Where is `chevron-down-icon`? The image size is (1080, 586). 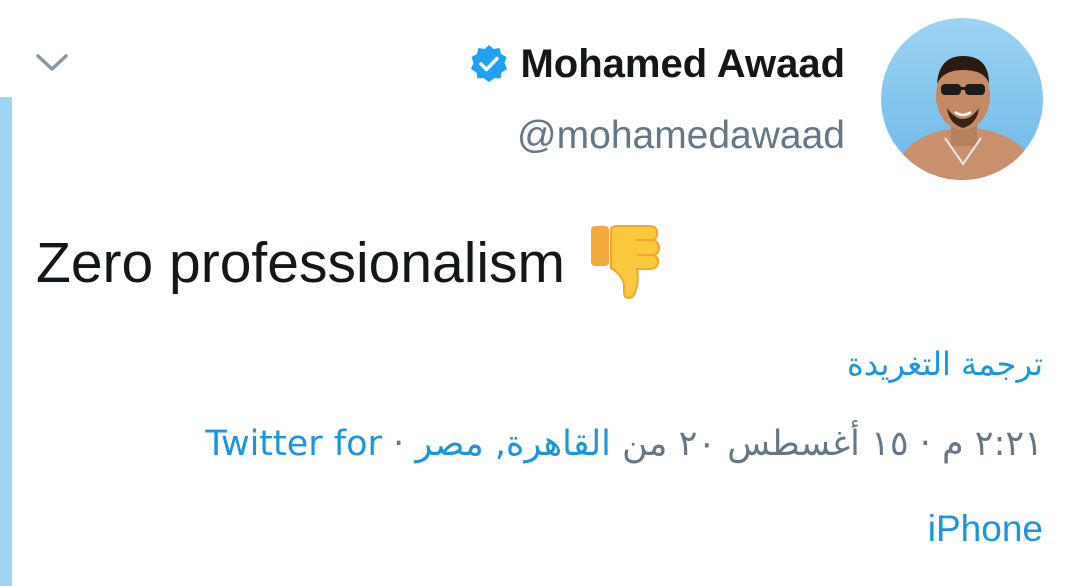 chevron-down-icon is located at coordinates (52, 63).